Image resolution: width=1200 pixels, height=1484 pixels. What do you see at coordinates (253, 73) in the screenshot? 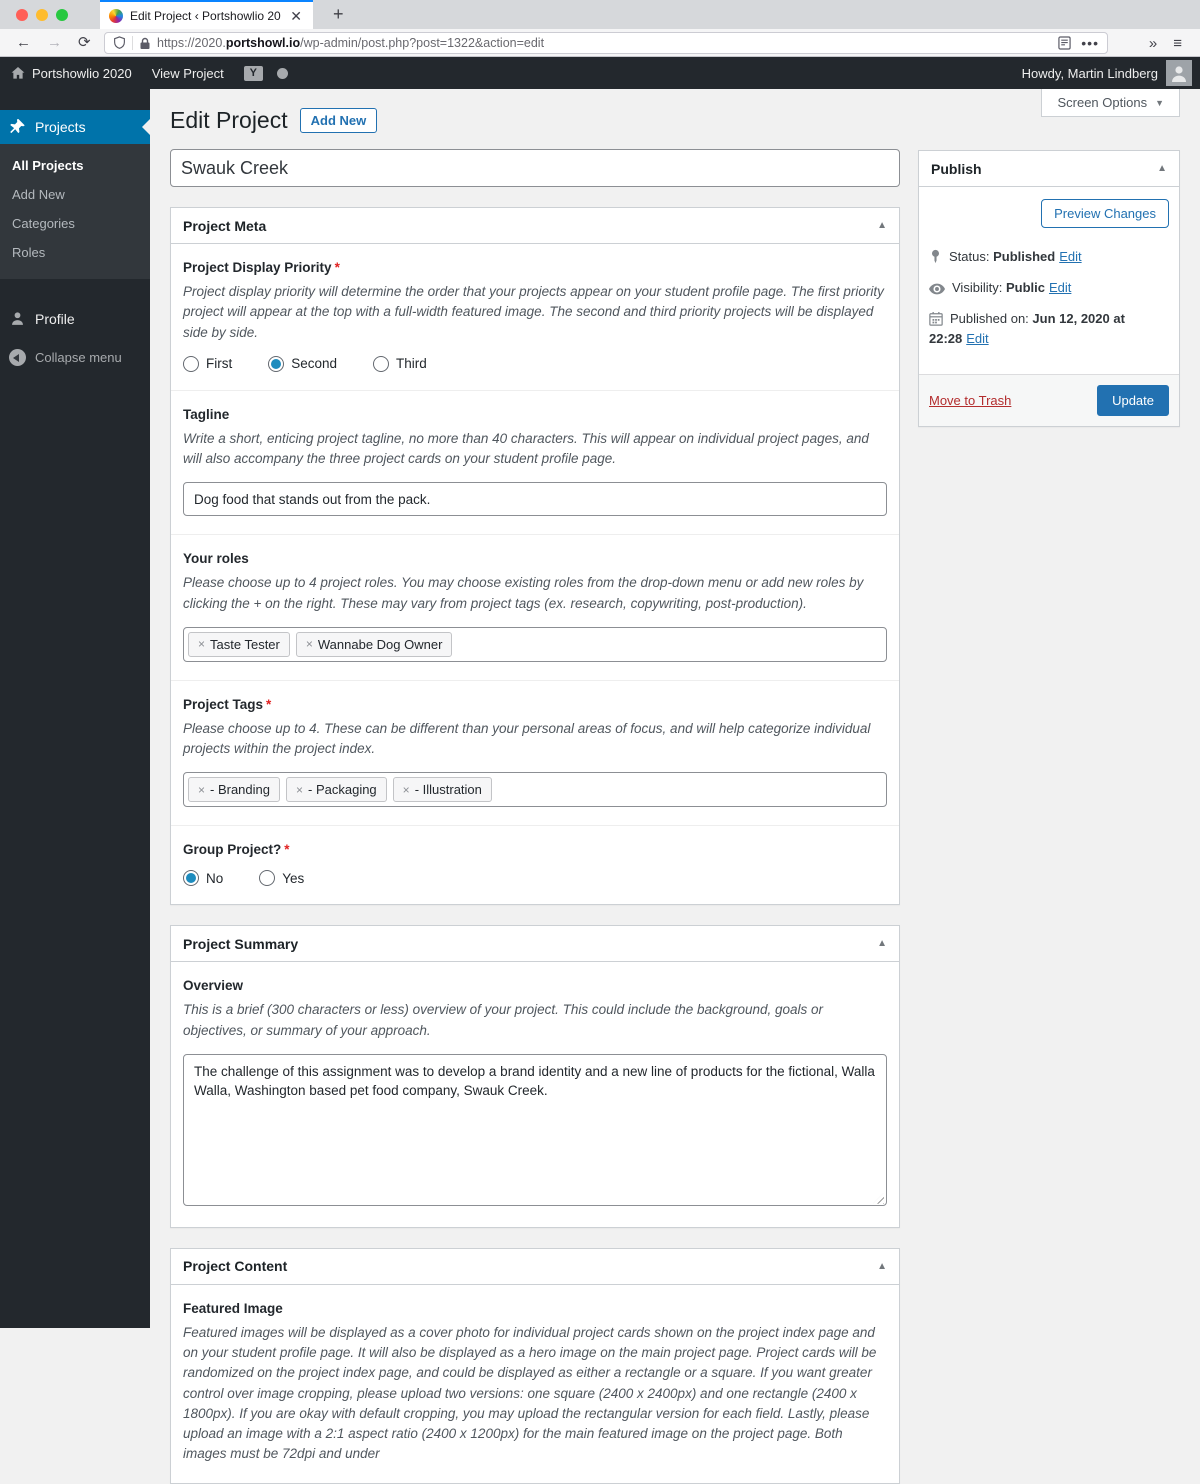
I see `yoast-seo-icon: Y` at bounding box center [253, 73].